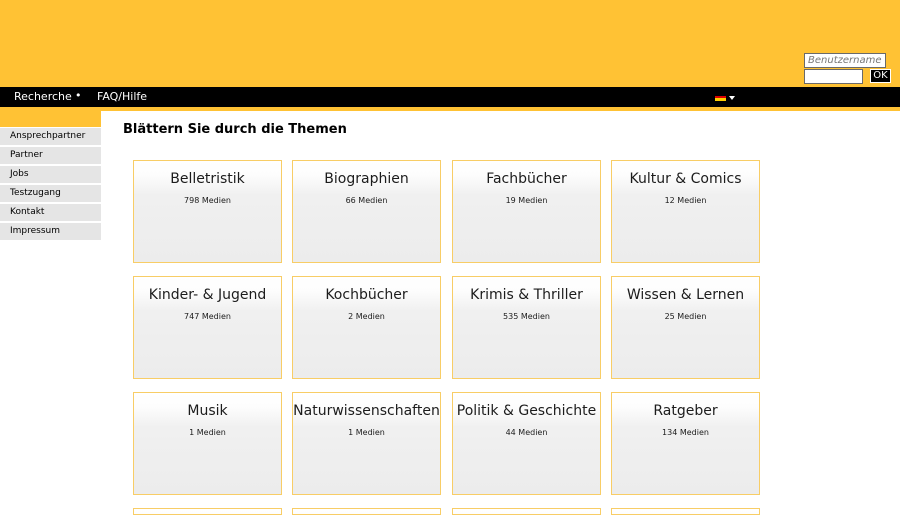 The height and width of the screenshot is (515, 900). Describe the element at coordinates (526, 327) in the screenshot. I see `category-tile: Krimis & Thriller 535 Medien` at that location.